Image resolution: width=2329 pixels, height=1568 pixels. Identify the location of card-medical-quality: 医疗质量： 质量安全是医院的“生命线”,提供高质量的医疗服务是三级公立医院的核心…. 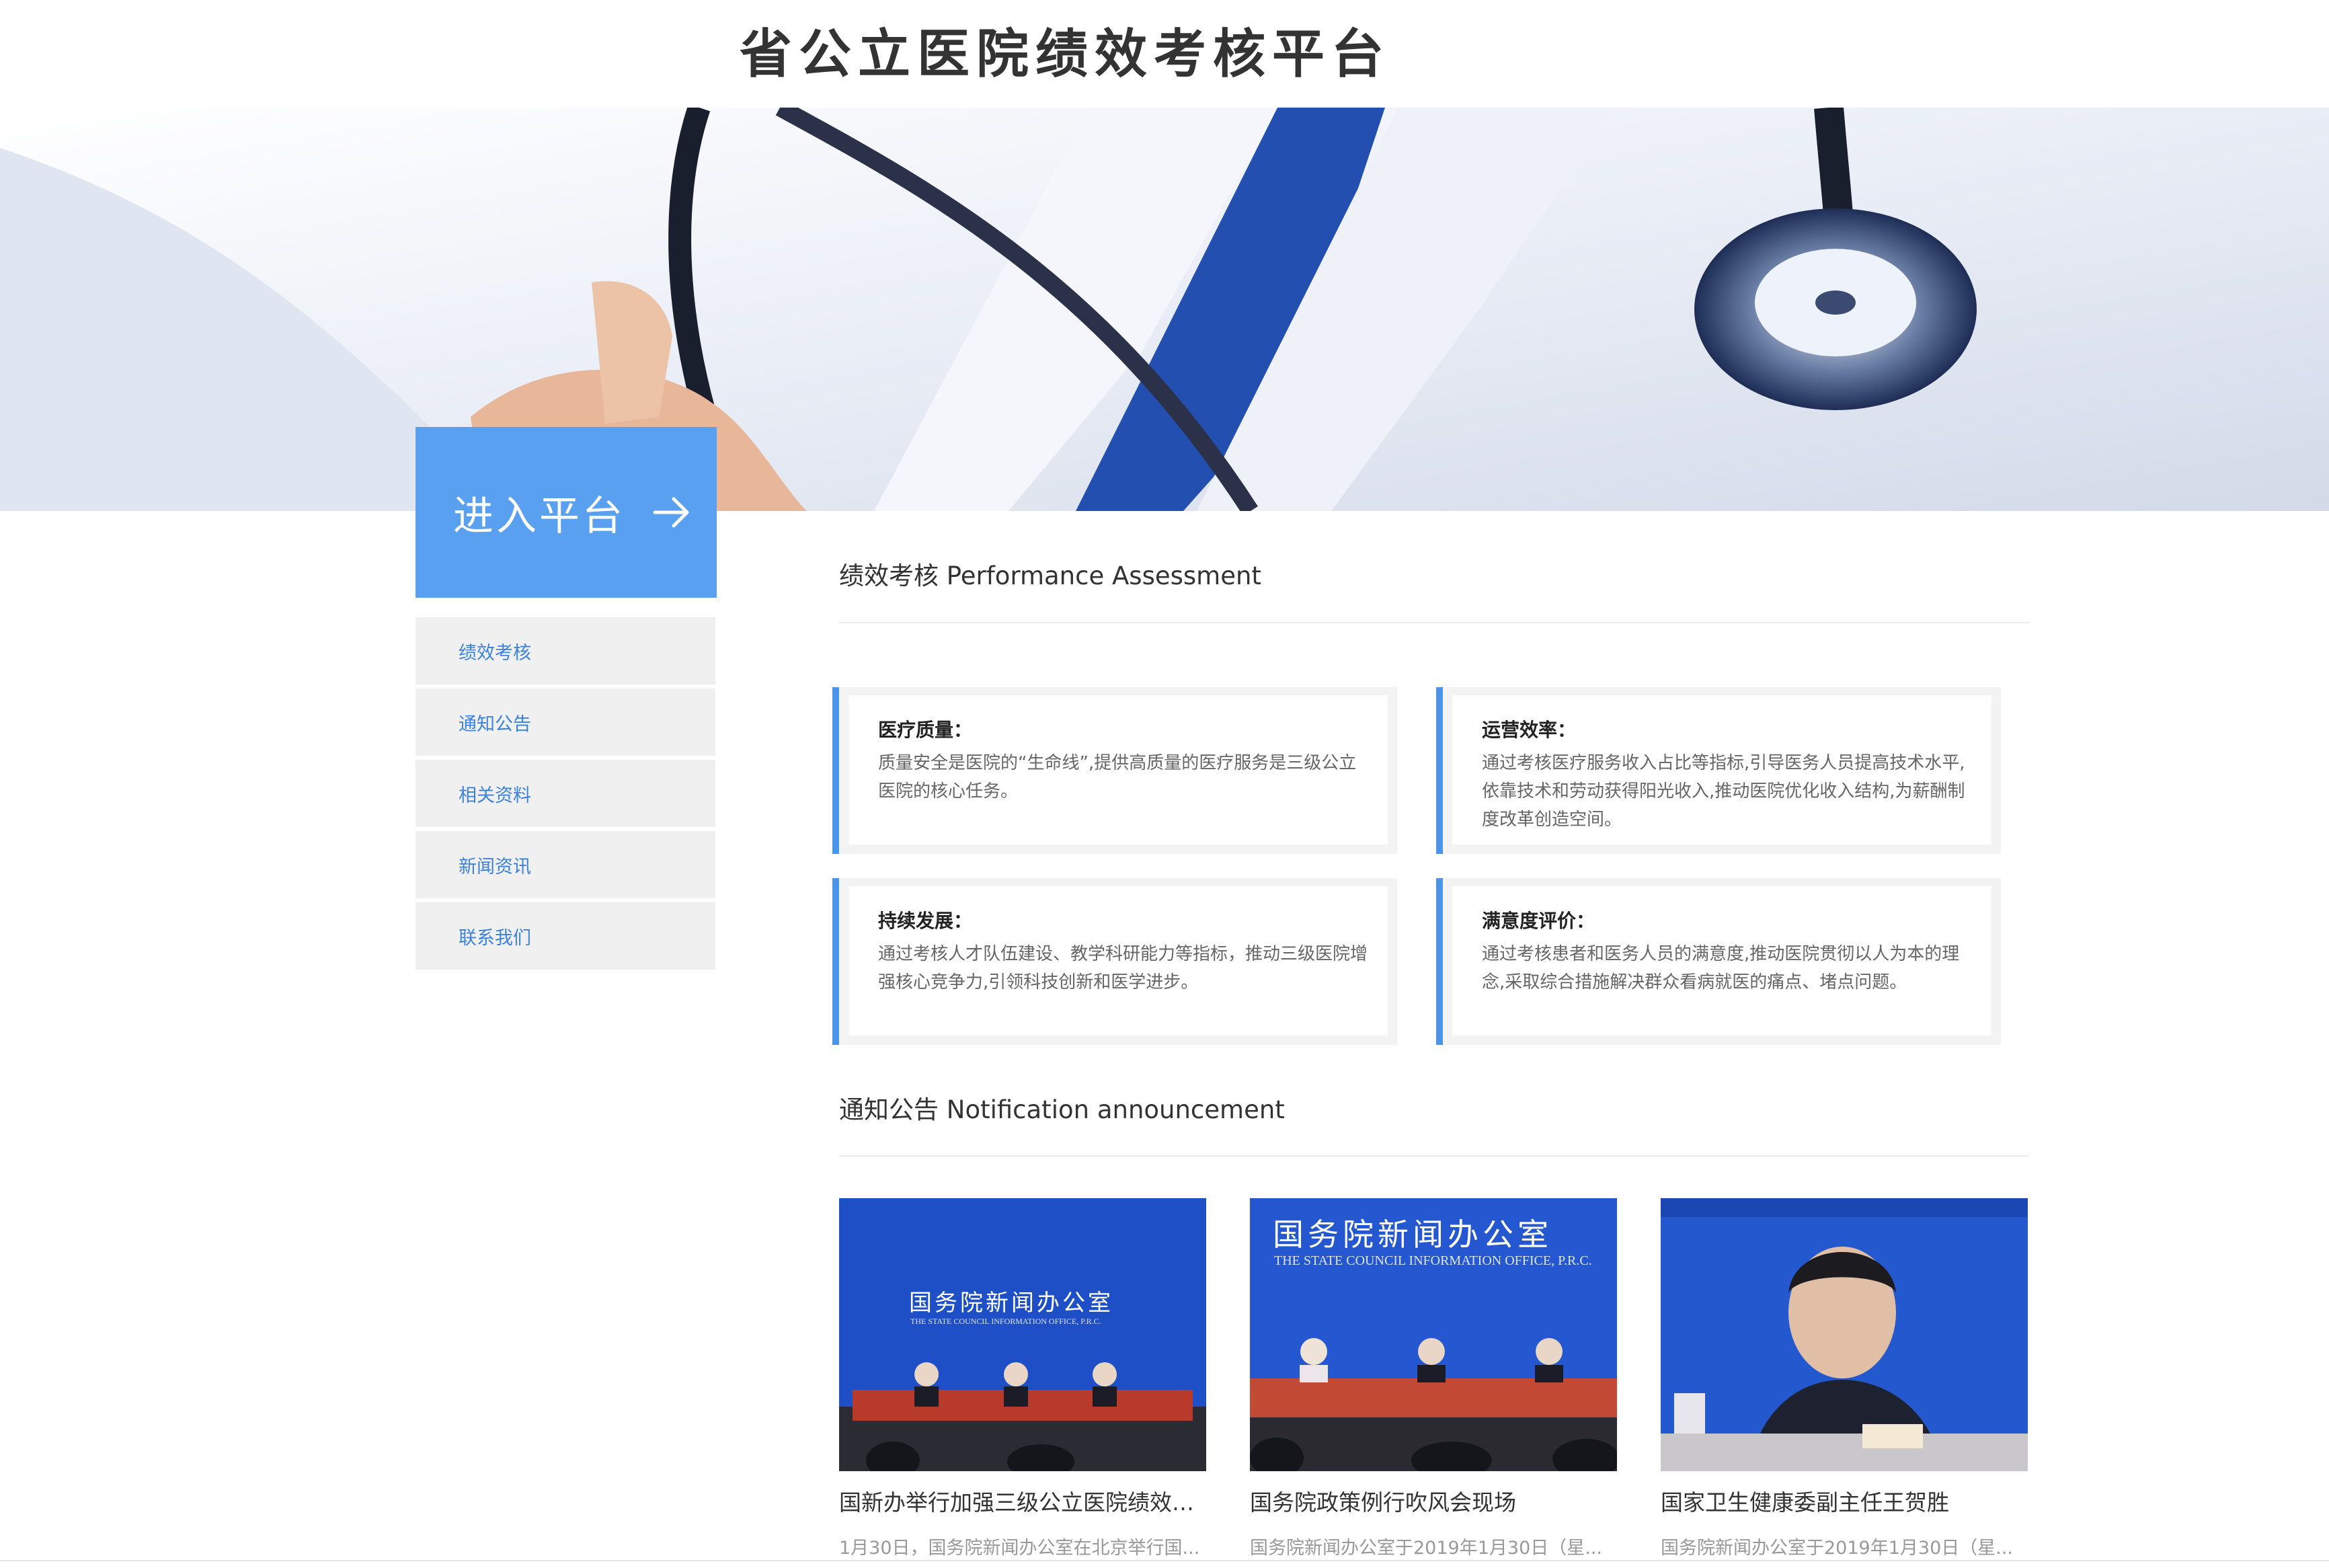
(1115, 770).